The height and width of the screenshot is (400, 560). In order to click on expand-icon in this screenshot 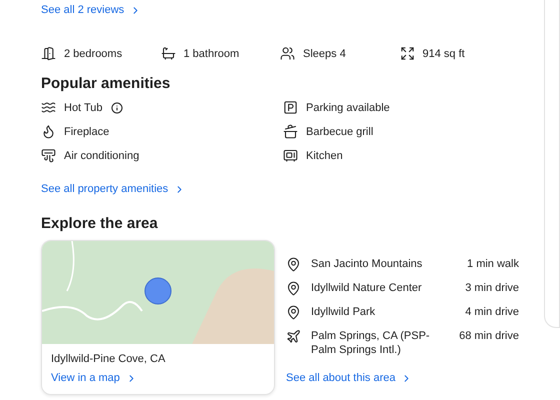, I will do `click(407, 53)`.